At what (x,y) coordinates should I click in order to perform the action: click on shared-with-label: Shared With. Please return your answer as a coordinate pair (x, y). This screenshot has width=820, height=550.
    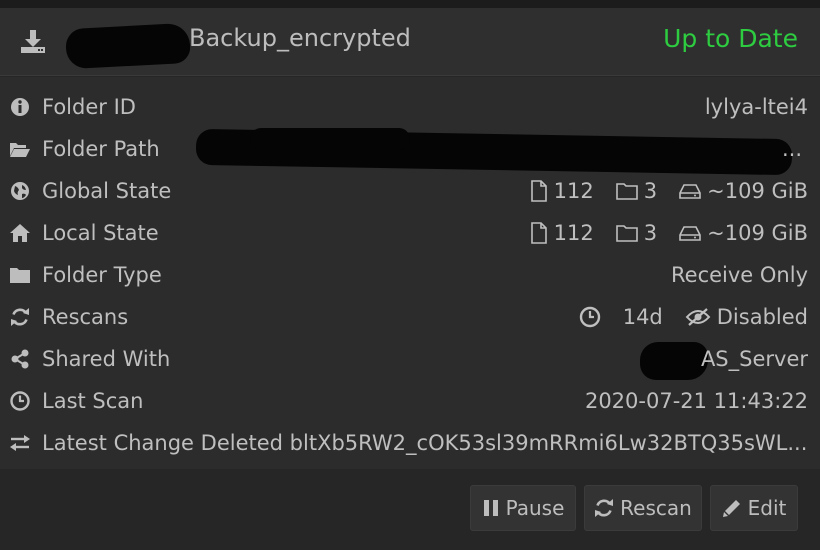
    Looking at the image, I should click on (106, 359).